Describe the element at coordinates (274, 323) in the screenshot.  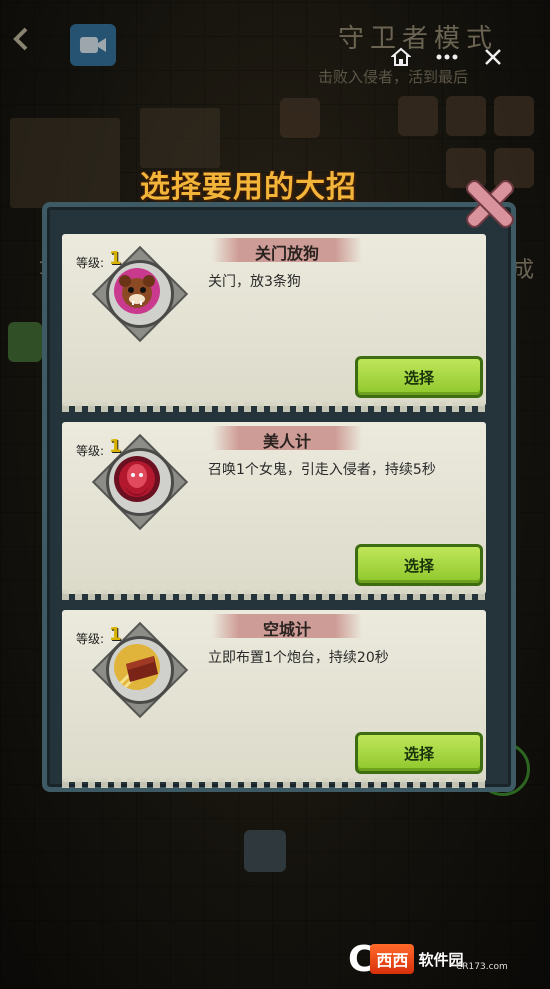
I see `skill-card: 关门放狗 等级: 1 关门，放3条狗 选择` at that location.